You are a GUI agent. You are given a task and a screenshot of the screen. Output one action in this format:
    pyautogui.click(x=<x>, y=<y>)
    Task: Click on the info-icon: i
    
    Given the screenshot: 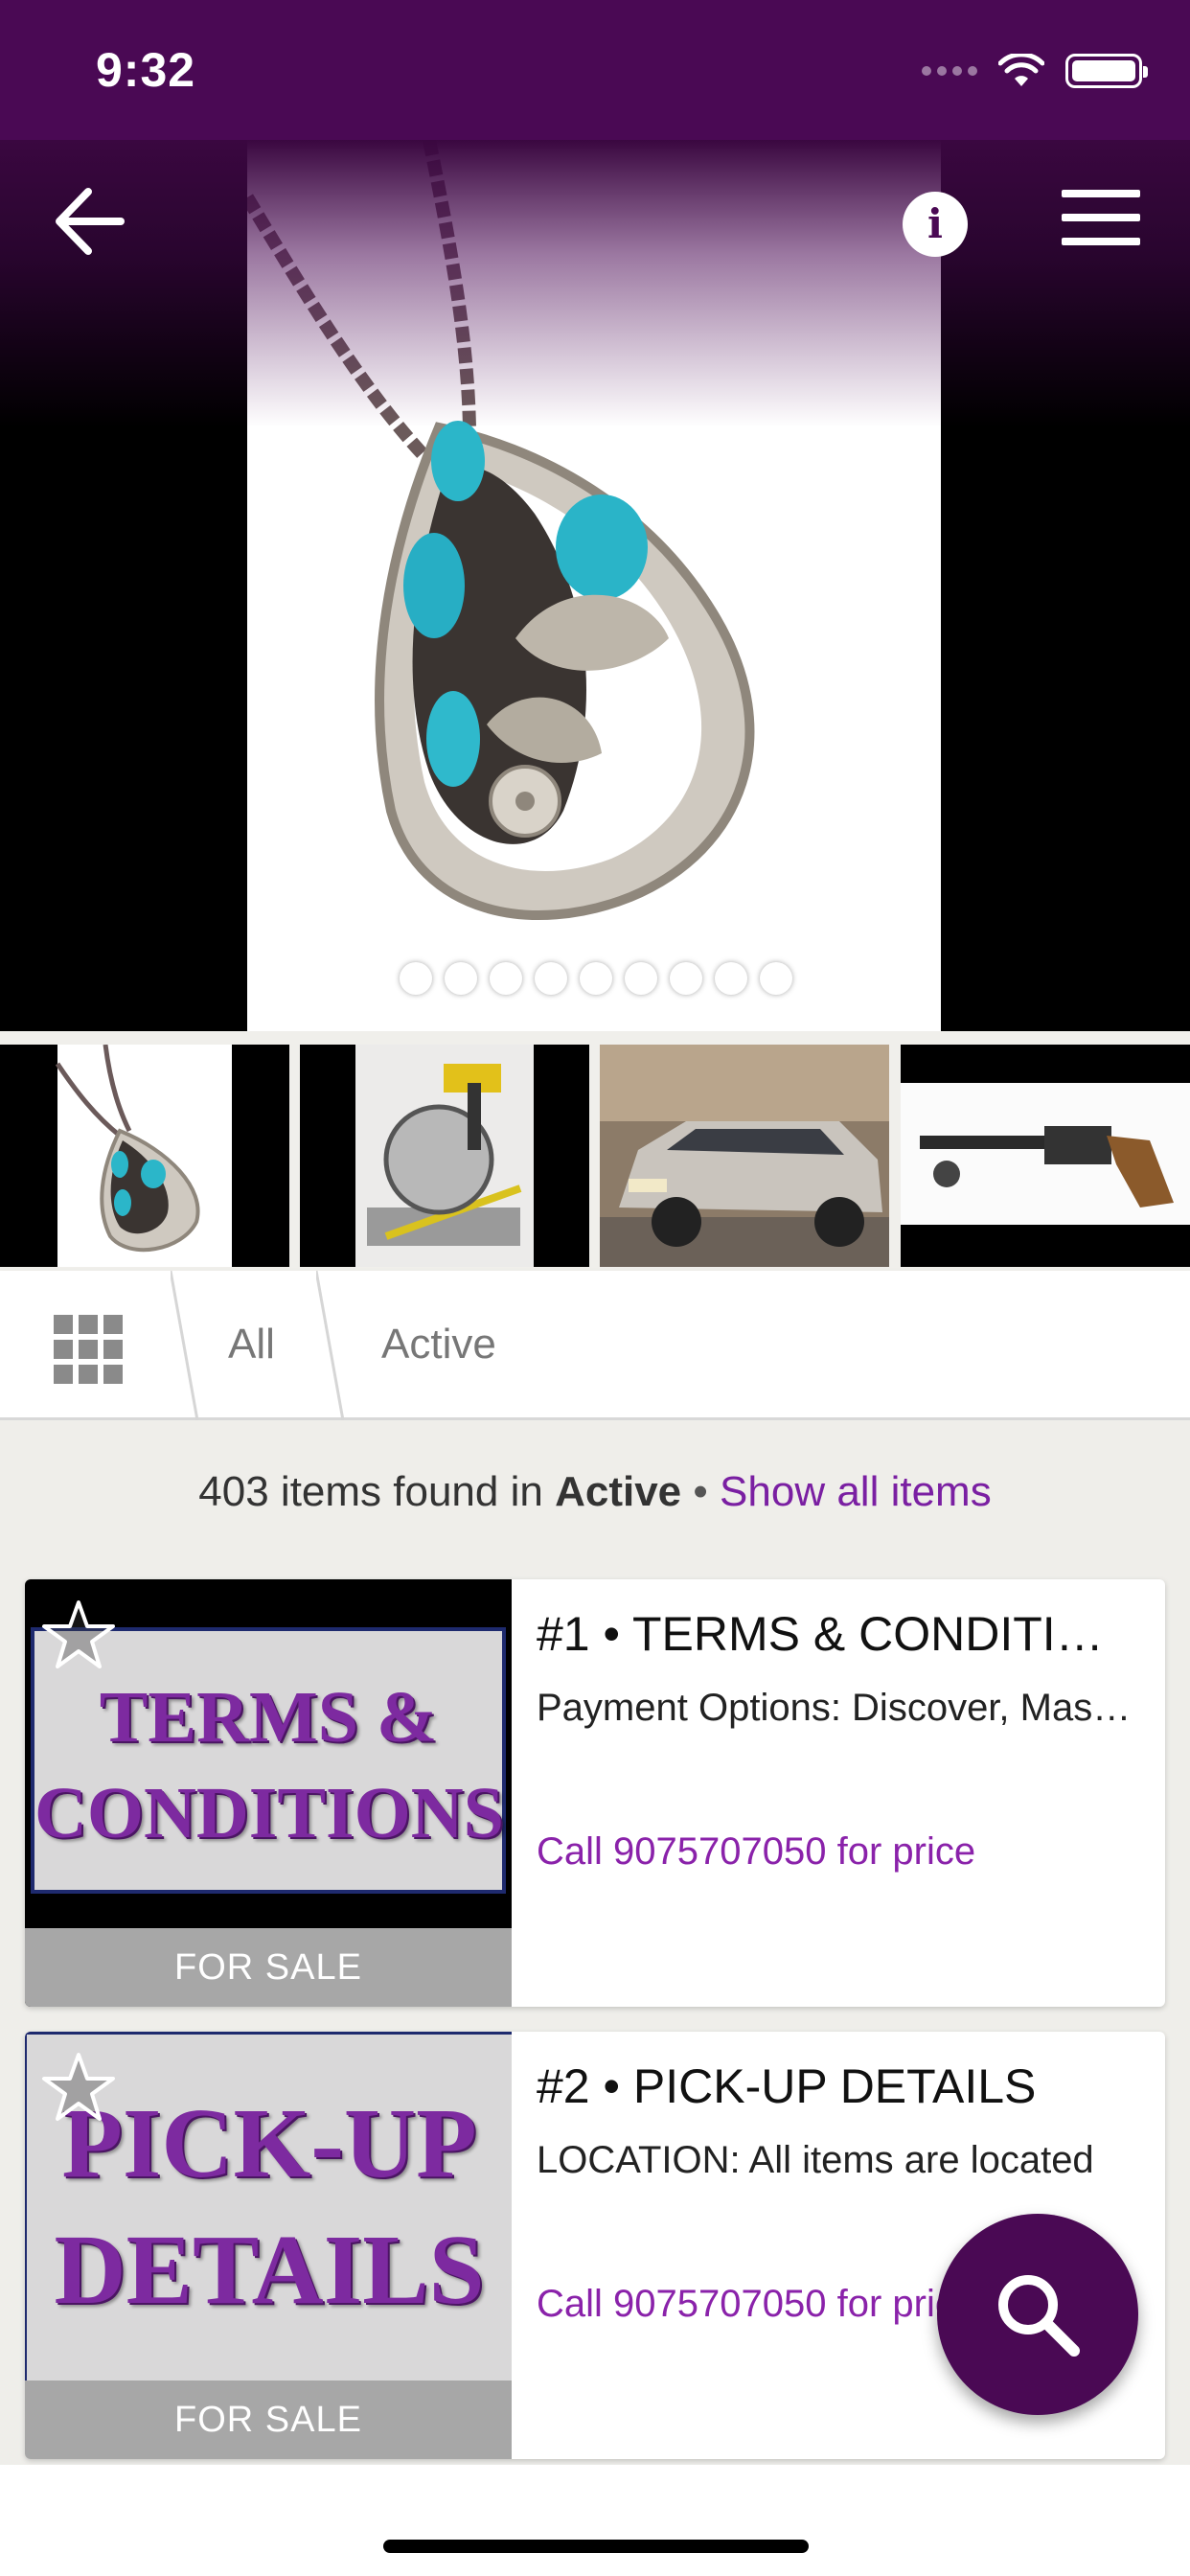 What is the action you would take?
    pyautogui.click(x=935, y=223)
    